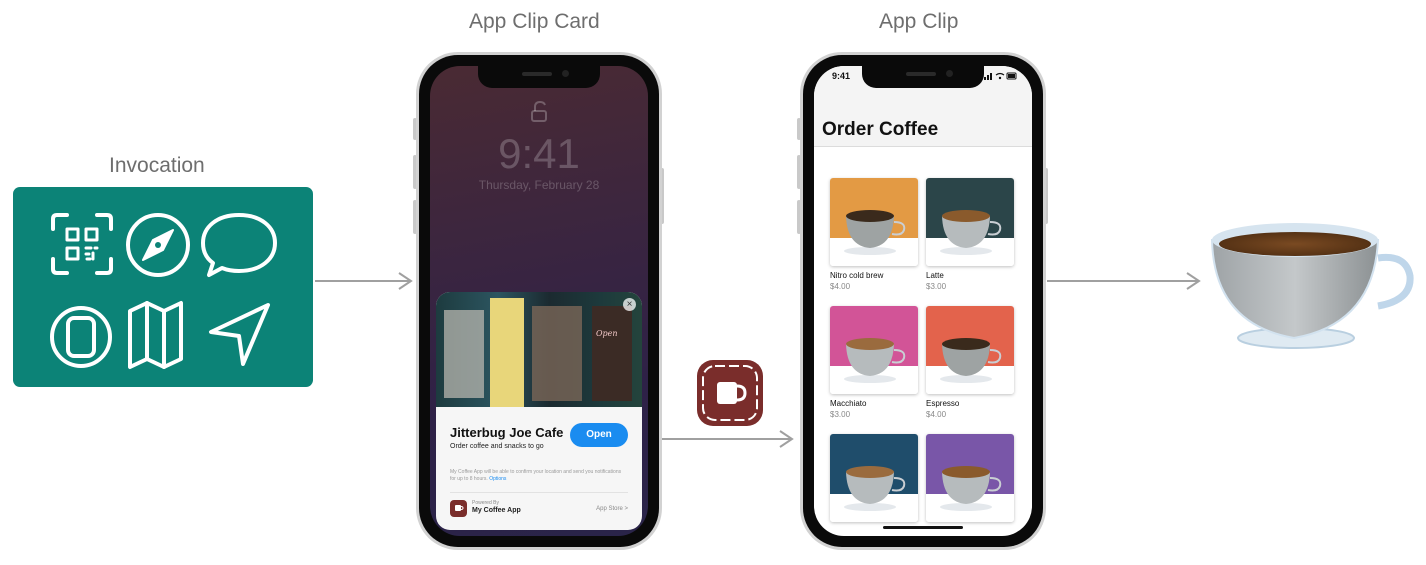 The image size is (1426, 565). I want to click on status-bar-time: 9:41, so click(841, 76).